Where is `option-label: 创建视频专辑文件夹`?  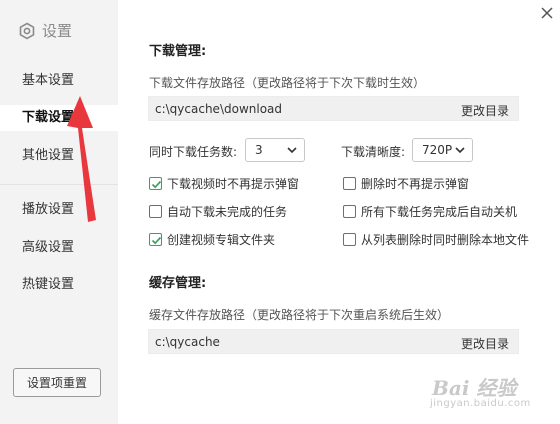 option-label: 创建视频专辑文件夹 is located at coordinates (221, 240).